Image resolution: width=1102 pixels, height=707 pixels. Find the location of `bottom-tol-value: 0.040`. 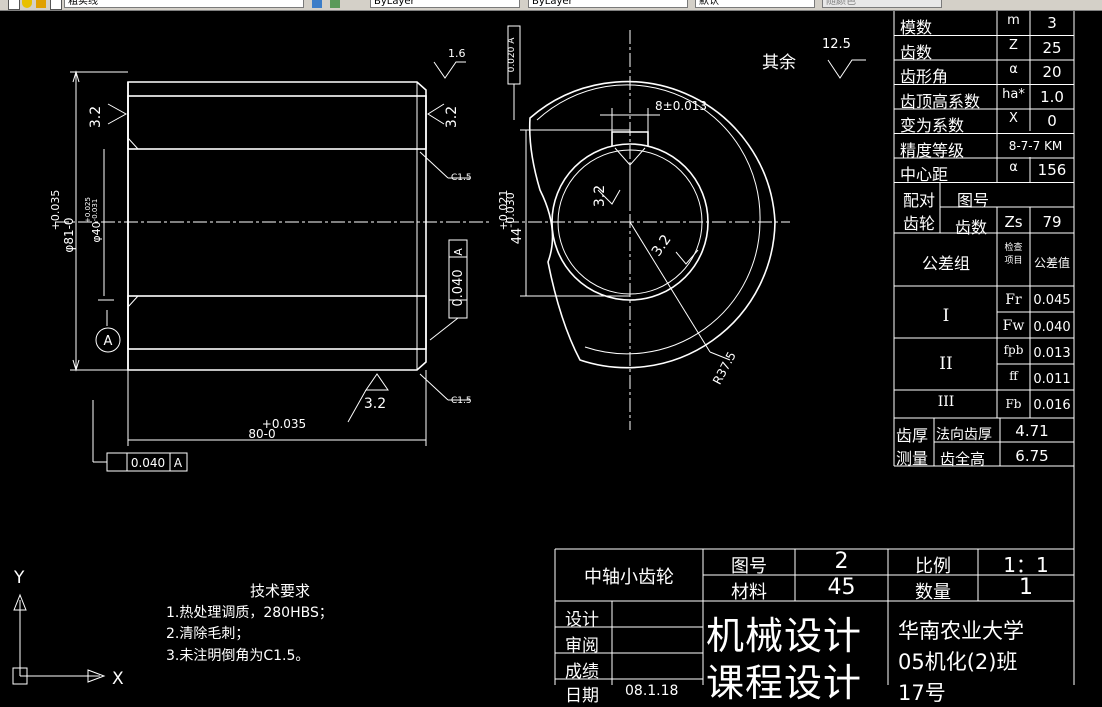

bottom-tol-value: 0.040 is located at coordinates (148, 463).